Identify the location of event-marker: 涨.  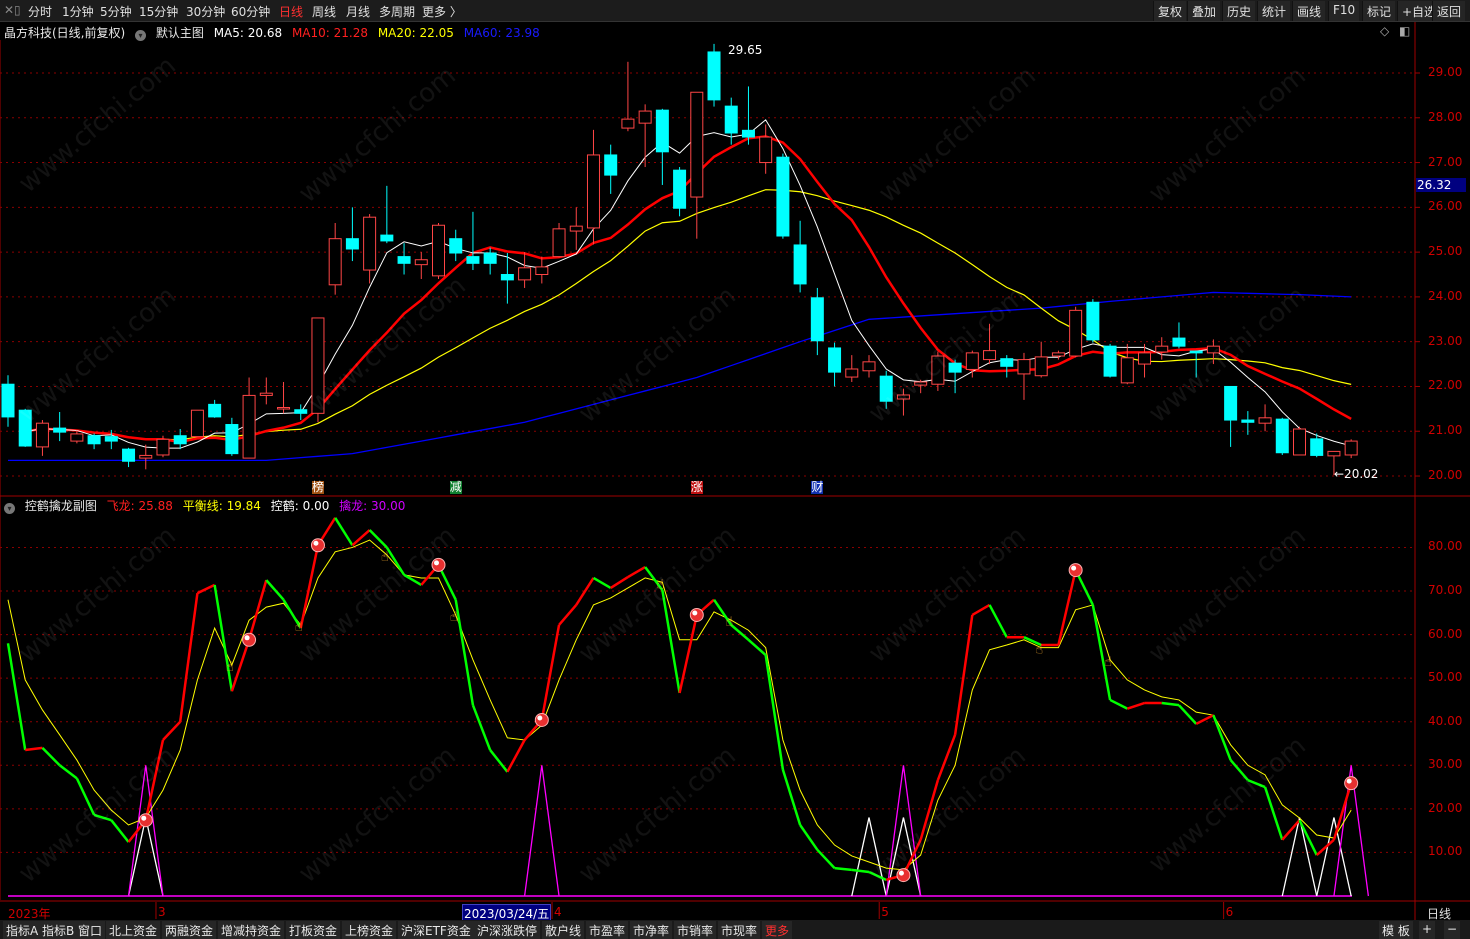
(696, 487).